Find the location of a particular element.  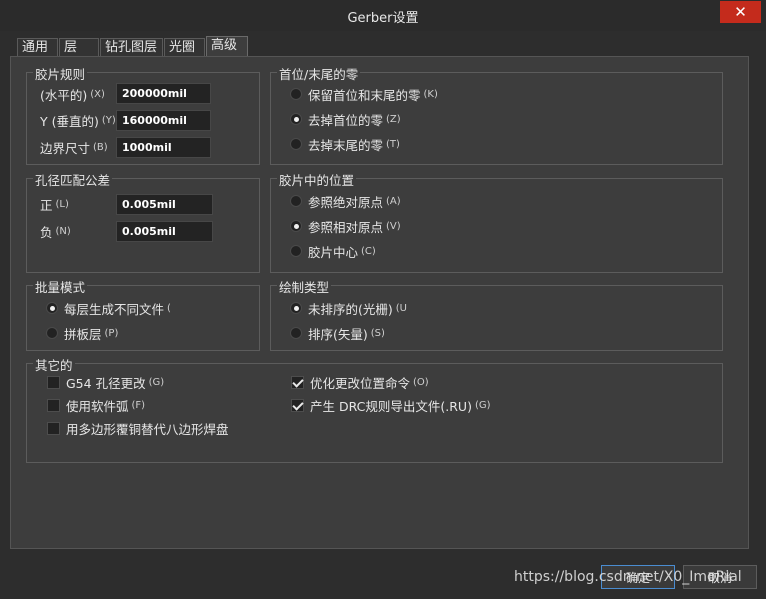

option-hotkey: (S) is located at coordinates (377, 333).